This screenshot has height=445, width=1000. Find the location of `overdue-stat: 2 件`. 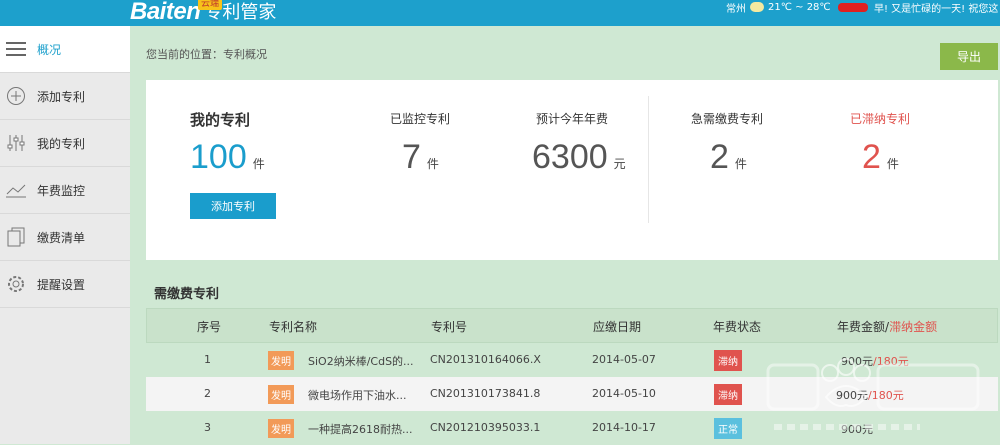

overdue-stat: 2 件 is located at coordinates (880, 157).